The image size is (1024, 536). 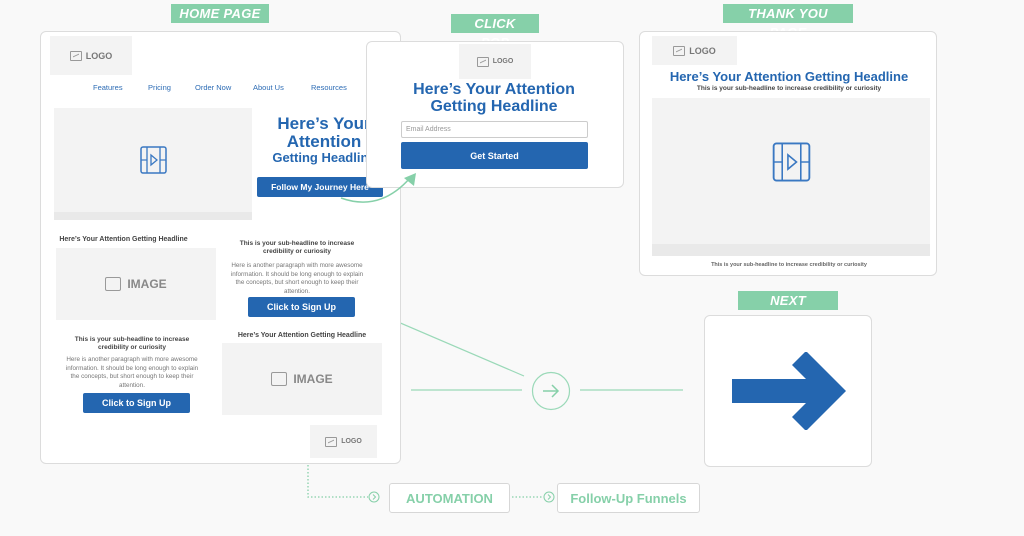 I want to click on home-video-player, so click(x=153, y=164).